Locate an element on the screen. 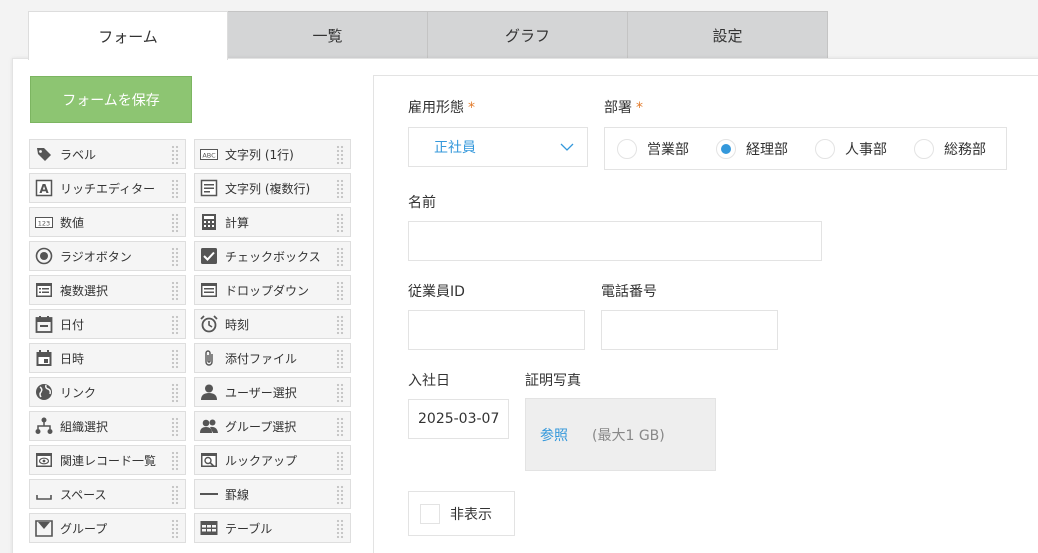  save-form-button: フォームを保存 is located at coordinates (111, 99).